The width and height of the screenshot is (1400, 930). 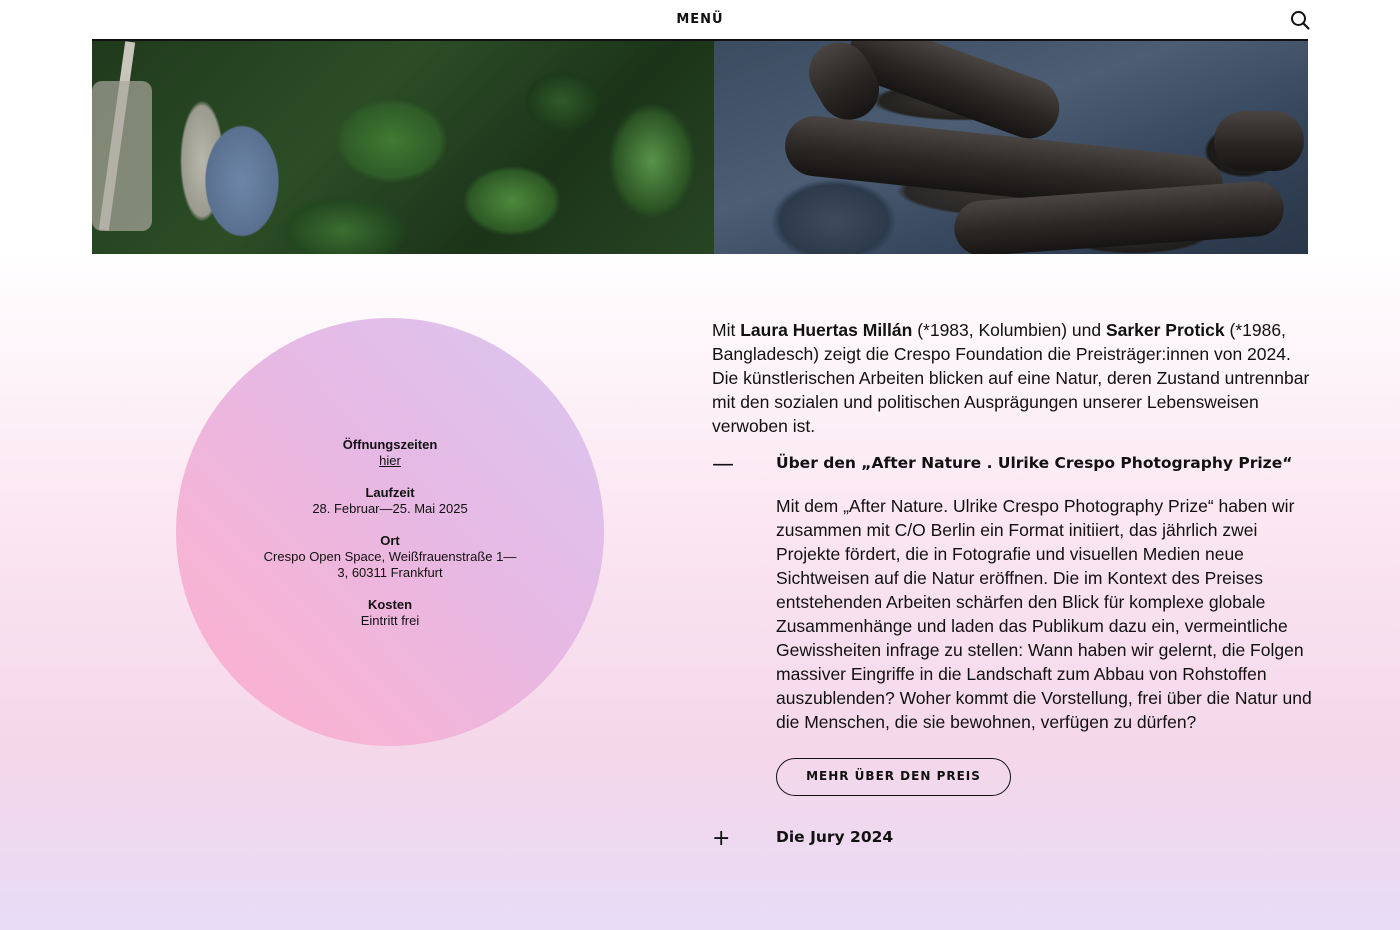 I want to click on forest-image, so click(x=403, y=147).